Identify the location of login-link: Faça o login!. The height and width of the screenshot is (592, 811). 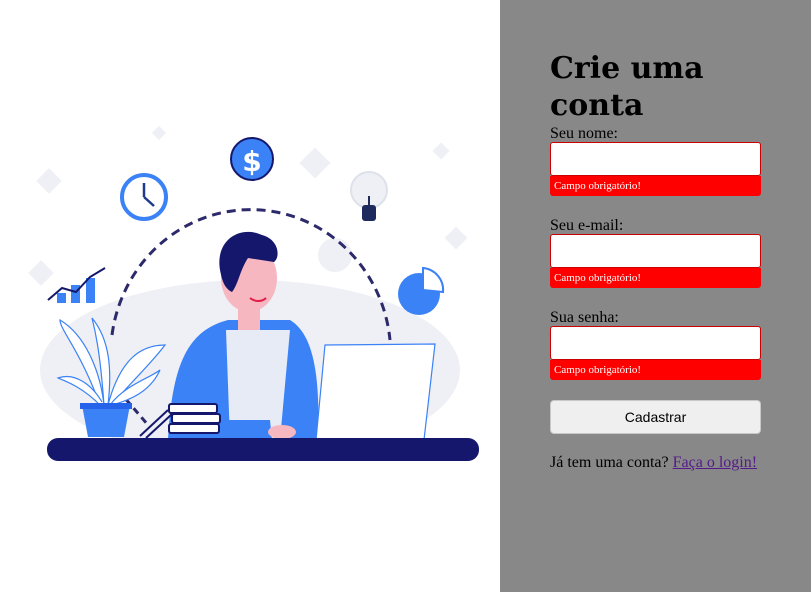
(715, 462).